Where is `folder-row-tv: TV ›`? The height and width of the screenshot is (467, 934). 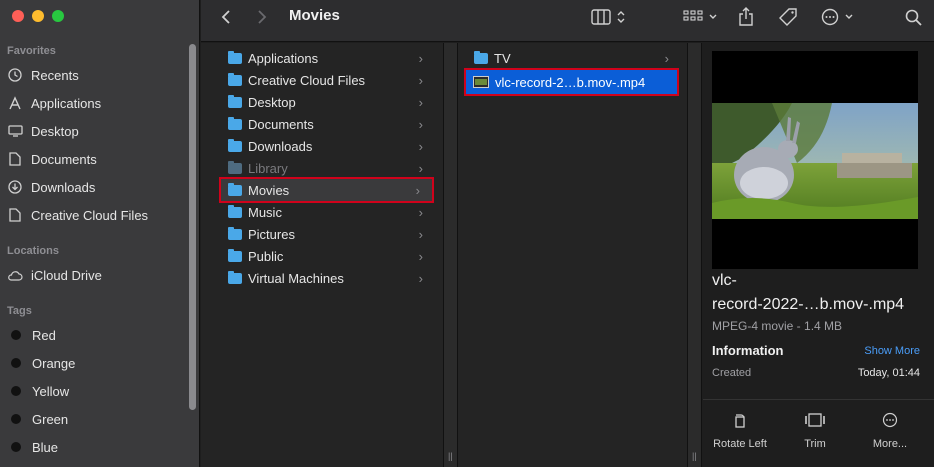
folder-row-tv: TV › is located at coordinates (577, 58).